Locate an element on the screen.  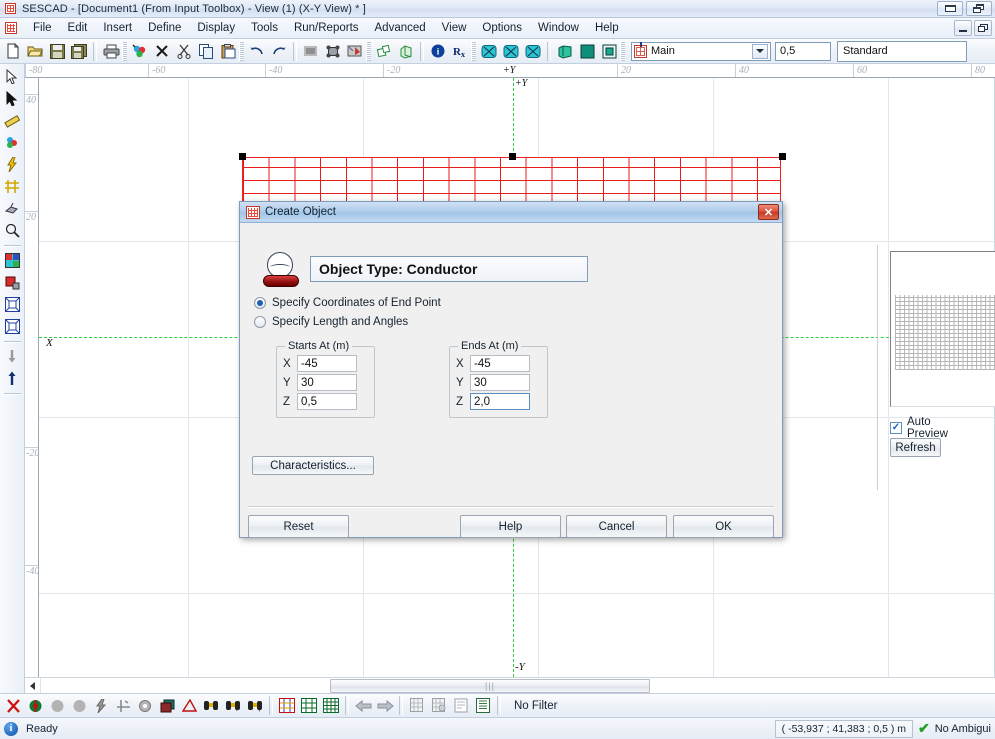
find-button is located at coordinates (211, 705).